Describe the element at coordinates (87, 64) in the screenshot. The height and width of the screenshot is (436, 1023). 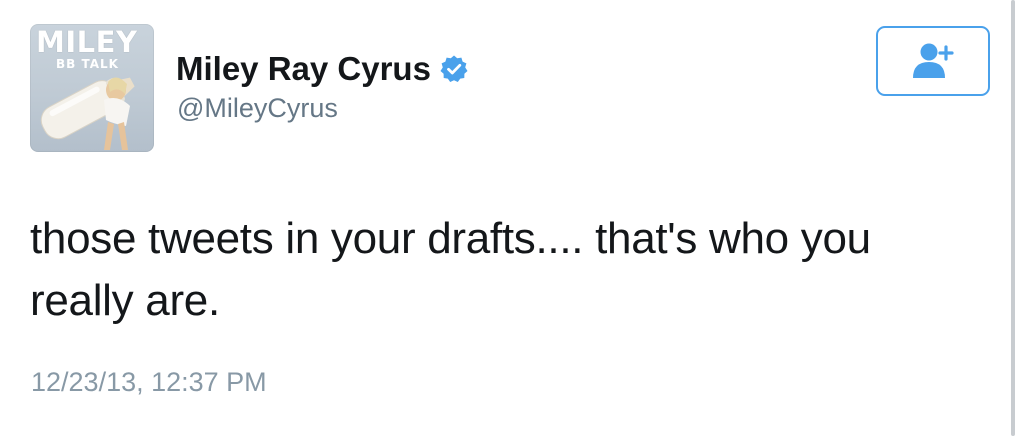
I see `avatar-subtitle: BB TALK` at that location.